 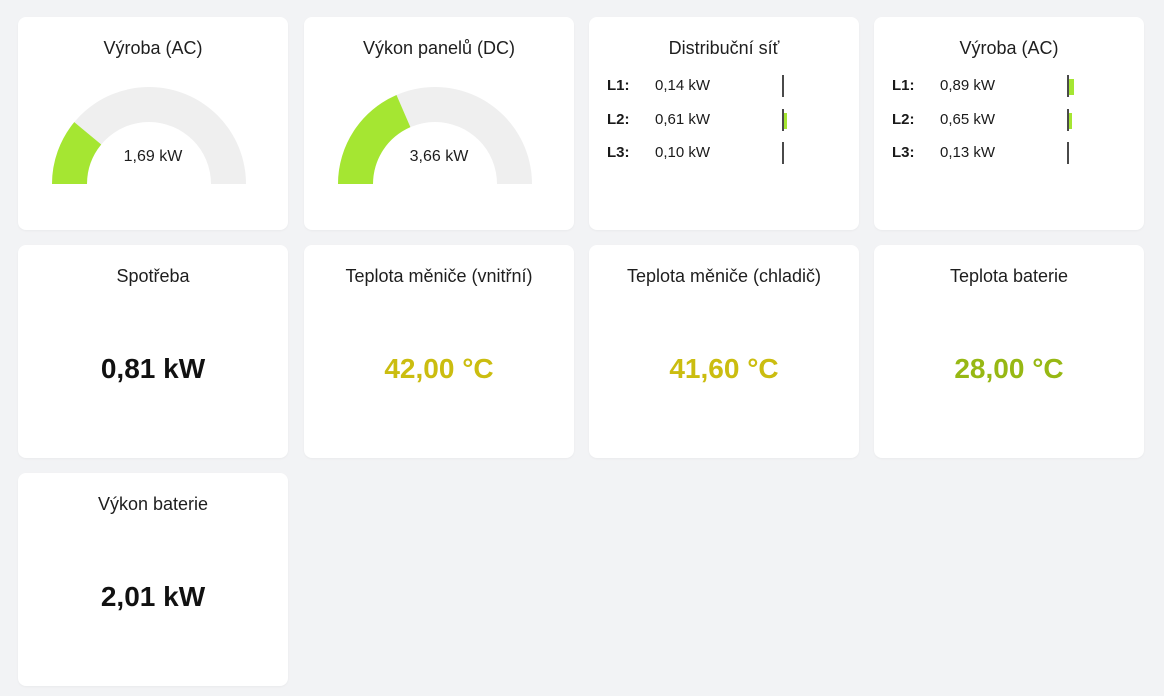 I want to click on phase-value: 0,89 kW, so click(x=968, y=85).